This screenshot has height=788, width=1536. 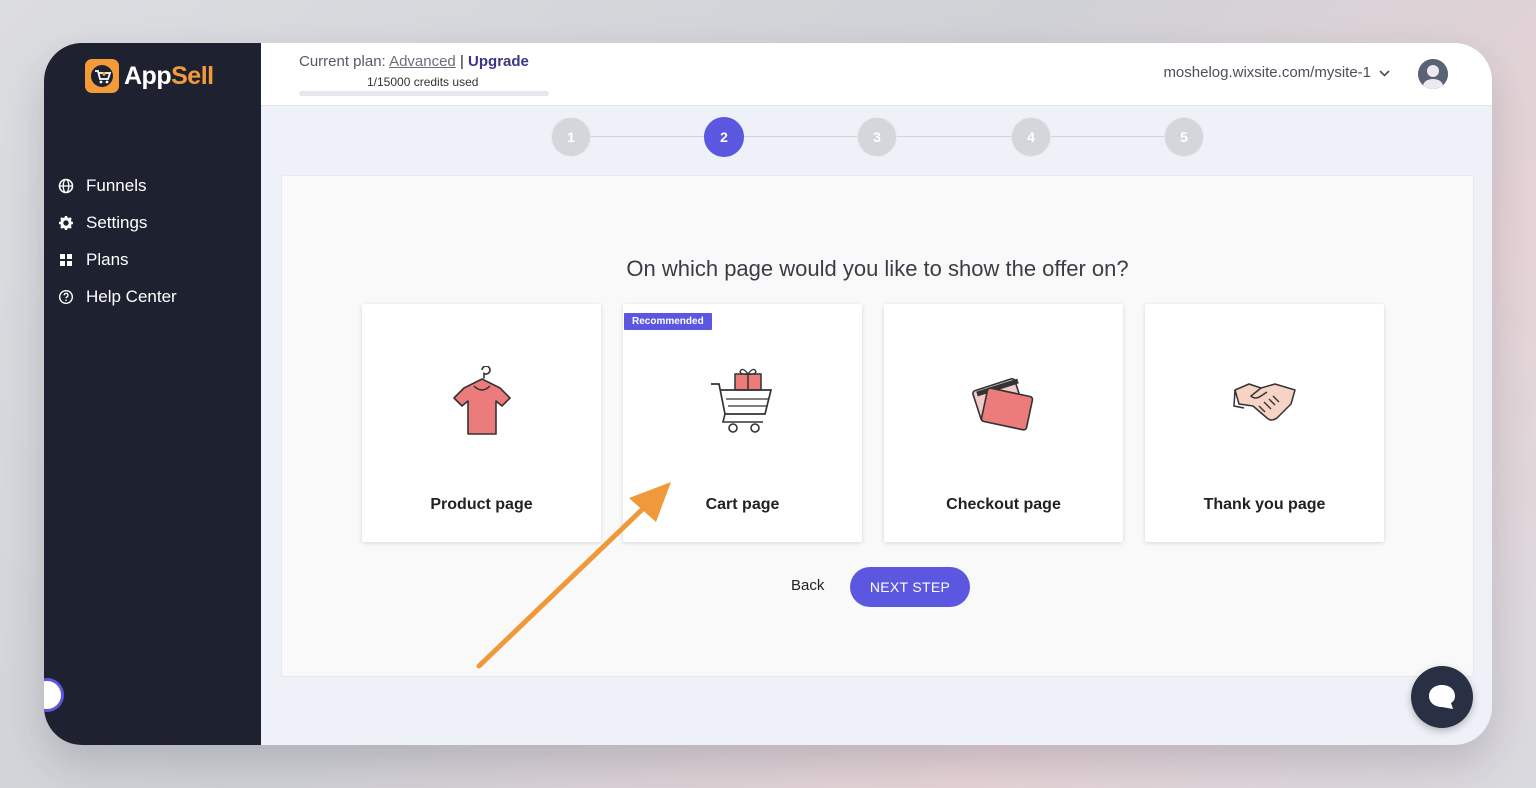 What do you see at coordinates (668, 321) in the screenshot?
I see `recommended-badge: Recommended` at bounding box center [668, 321].